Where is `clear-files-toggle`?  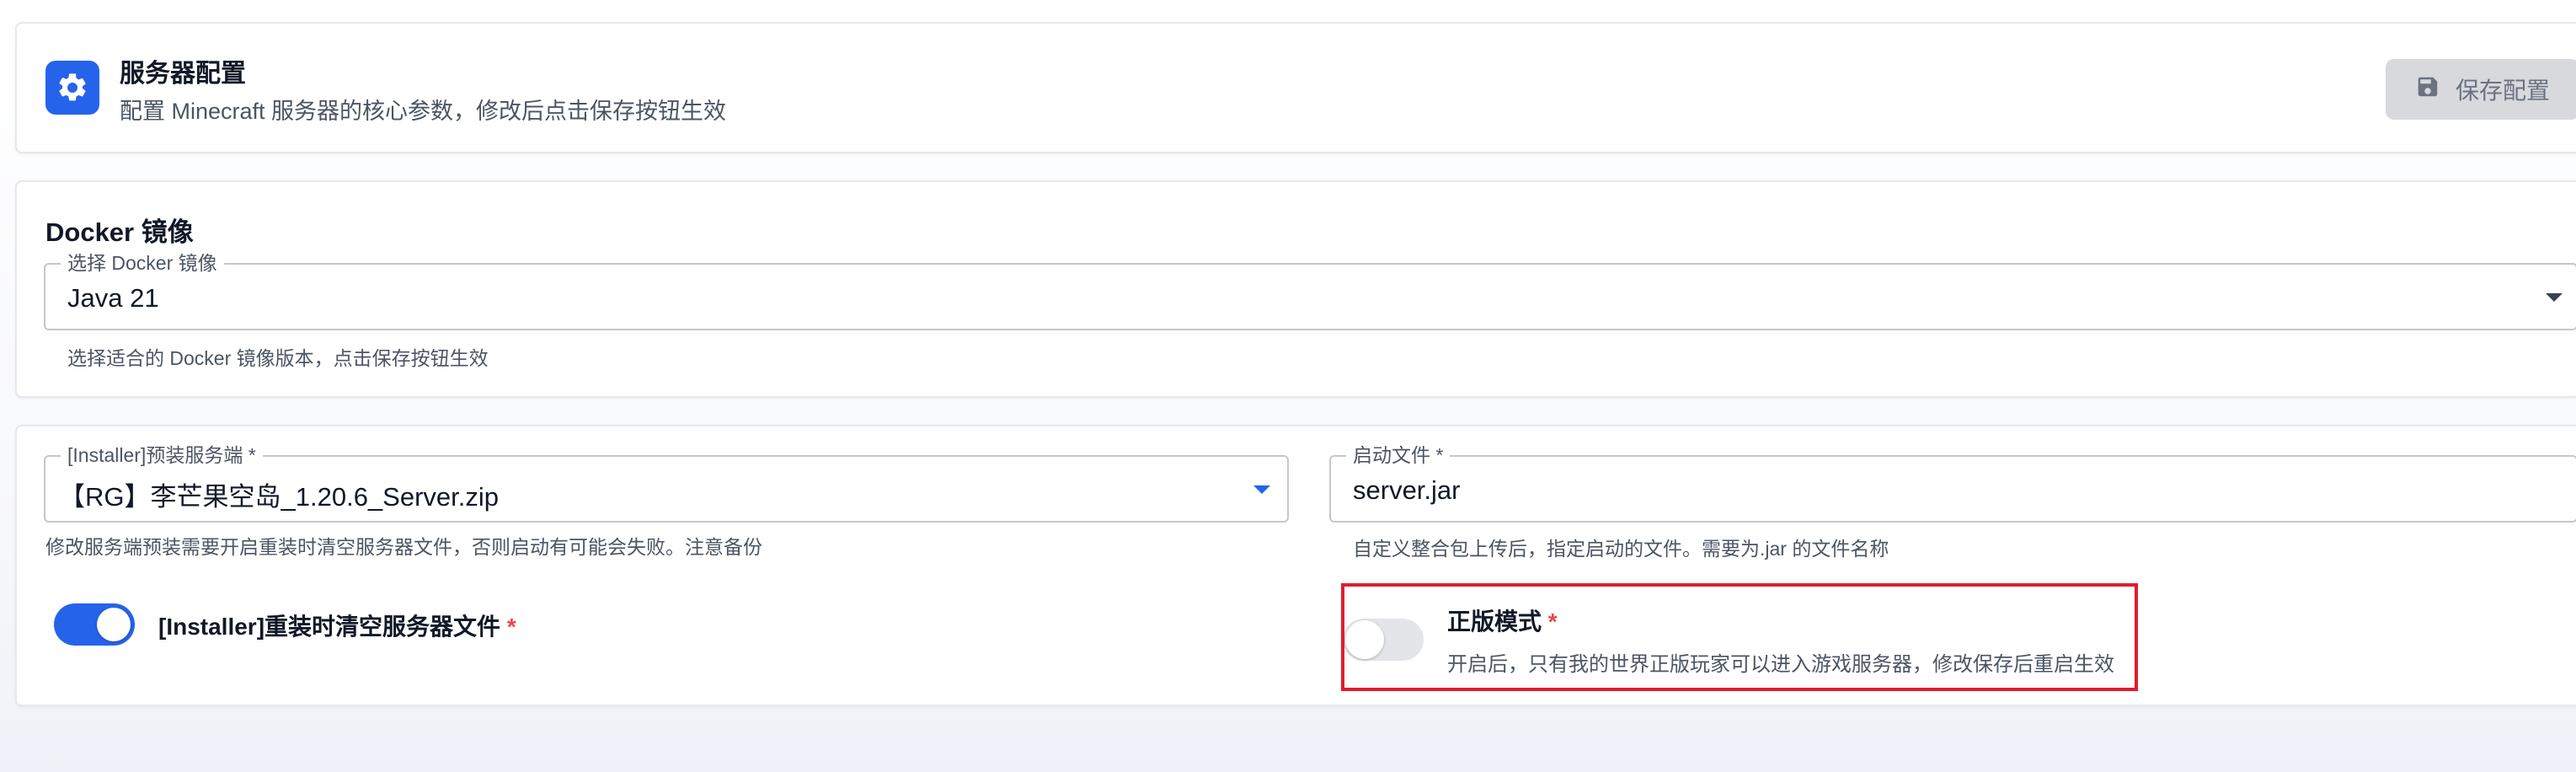
clear-files-toggle is located at coordinates (94, 624).